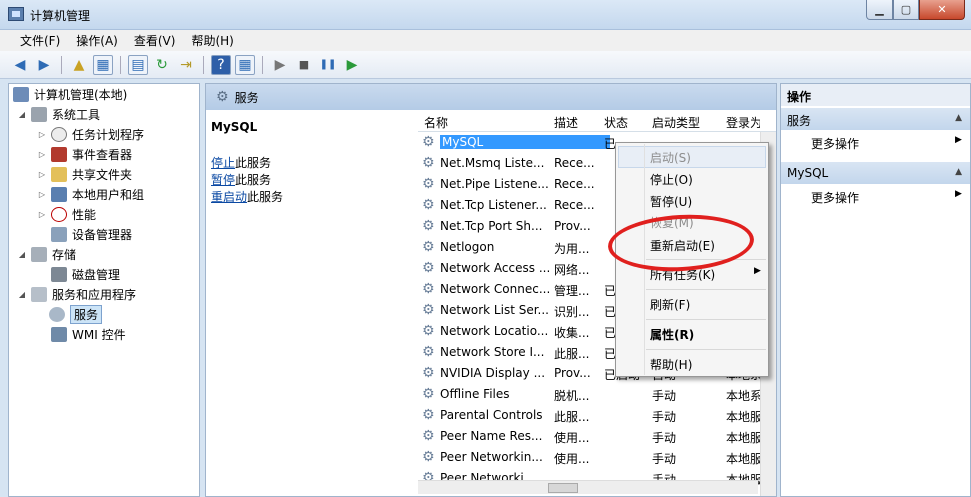  What do you see at coordinates (597, 436) in the screenshot?
I see `table-row: ⚙ Peer Name Res... 使用... 手动 本地服` at bounding box center [597, 436].